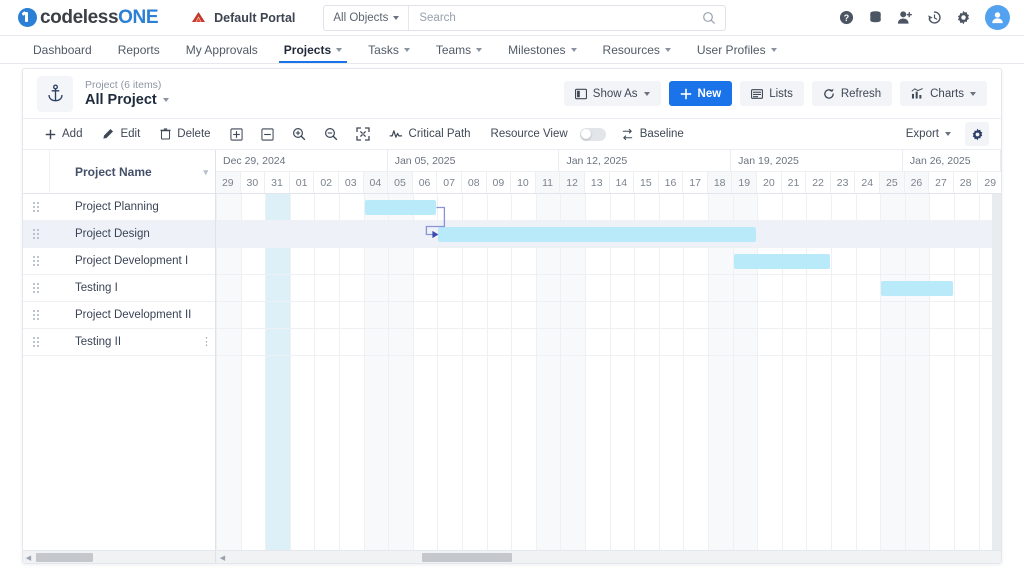 The image size is (1024, 576). What do you see at coordinates (439, 134) in the screenshot?
I see `critical-path-label: Critical Path` at bounding box center [439, 134].